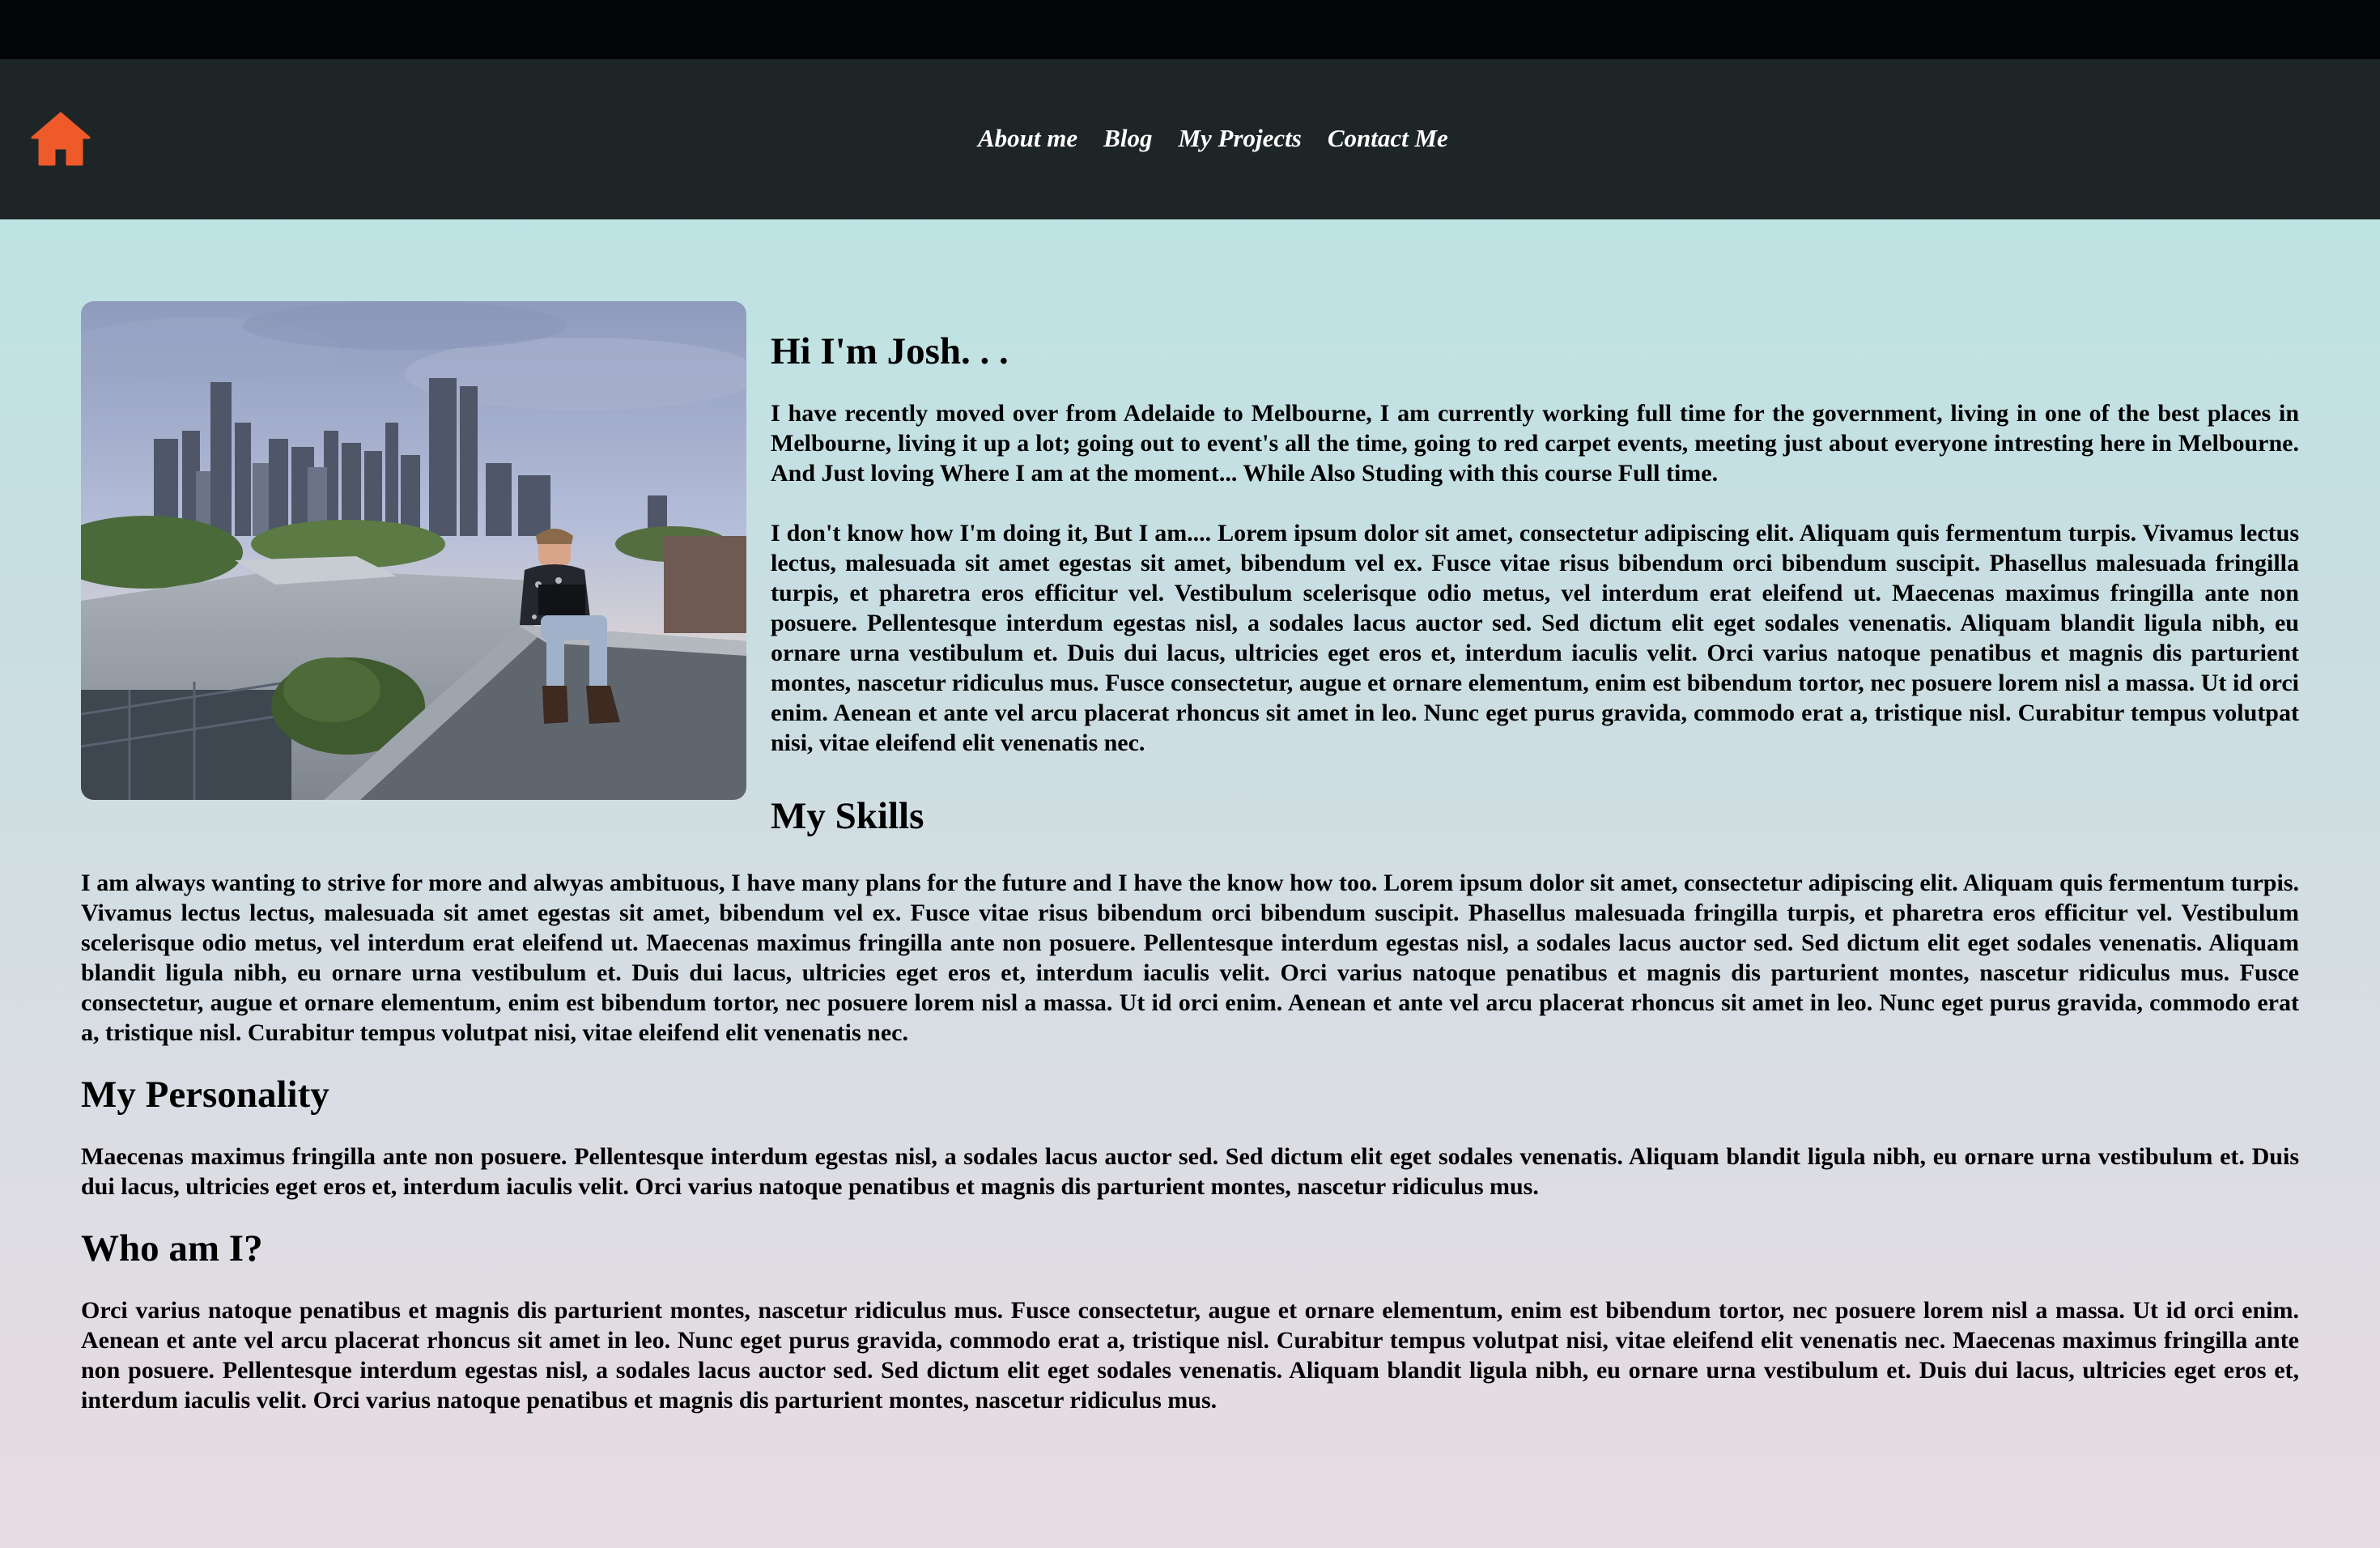  I want to click on nav-link-blog: Blog, so click(1127, 139).